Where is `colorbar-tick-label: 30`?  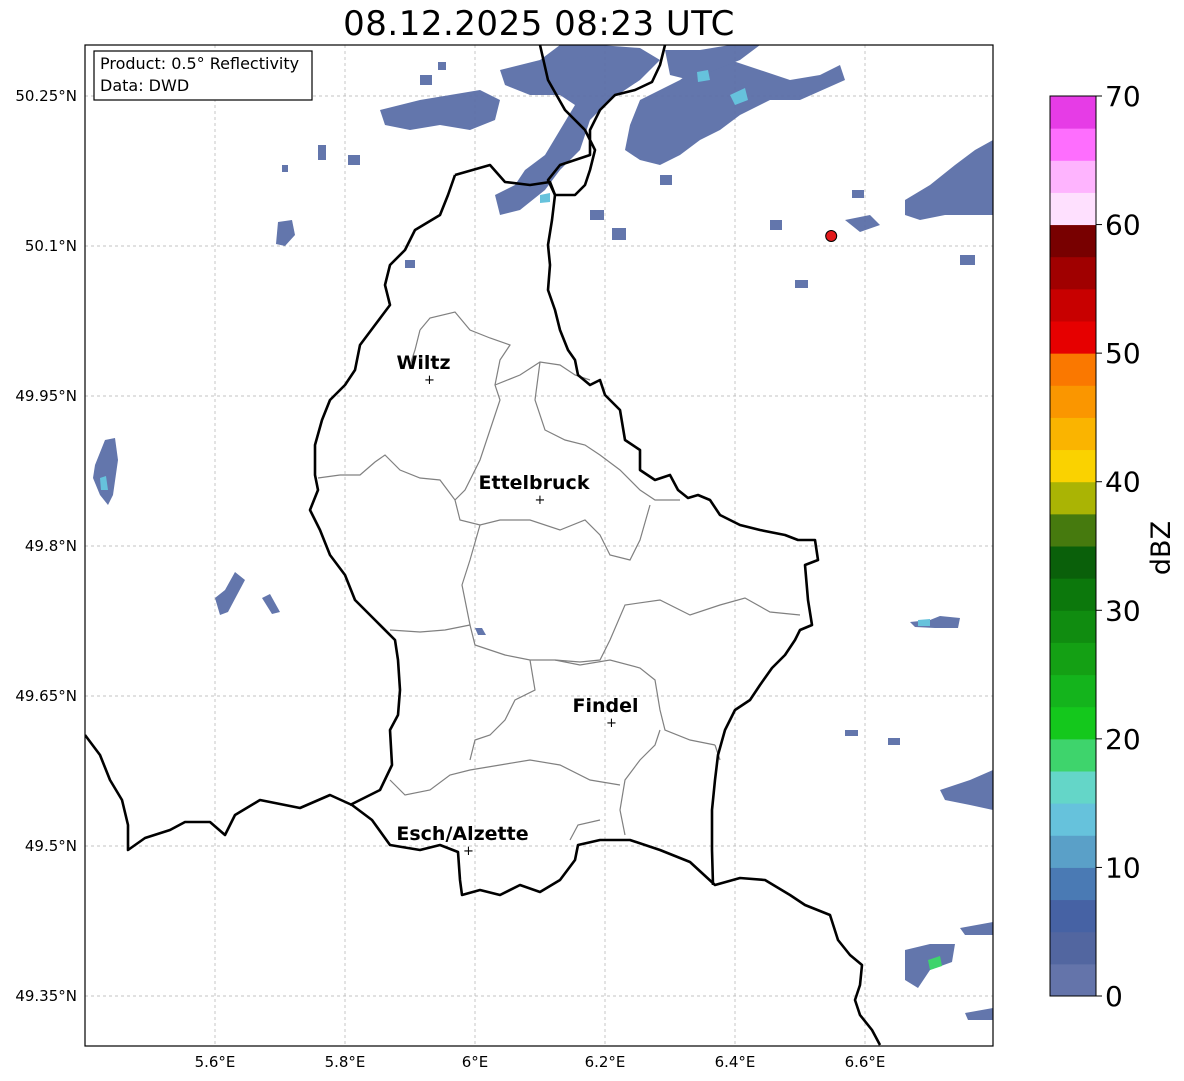 colorbar-tick-label: 30 is located at coordinates (1123, 610).